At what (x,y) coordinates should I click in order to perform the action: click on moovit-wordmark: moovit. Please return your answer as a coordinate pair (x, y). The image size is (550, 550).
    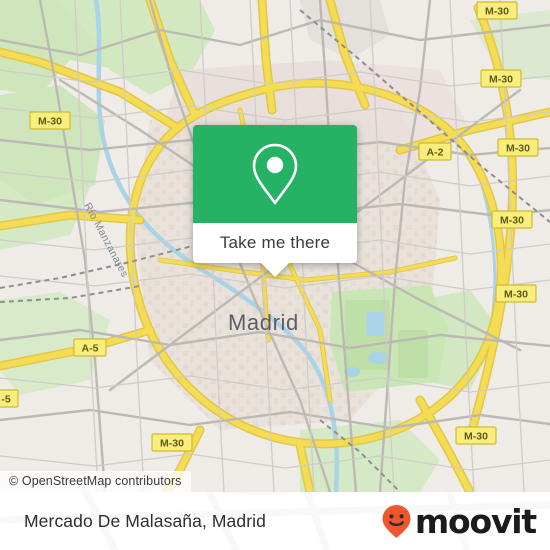
    Looking at the image, I should click on (475, 521).